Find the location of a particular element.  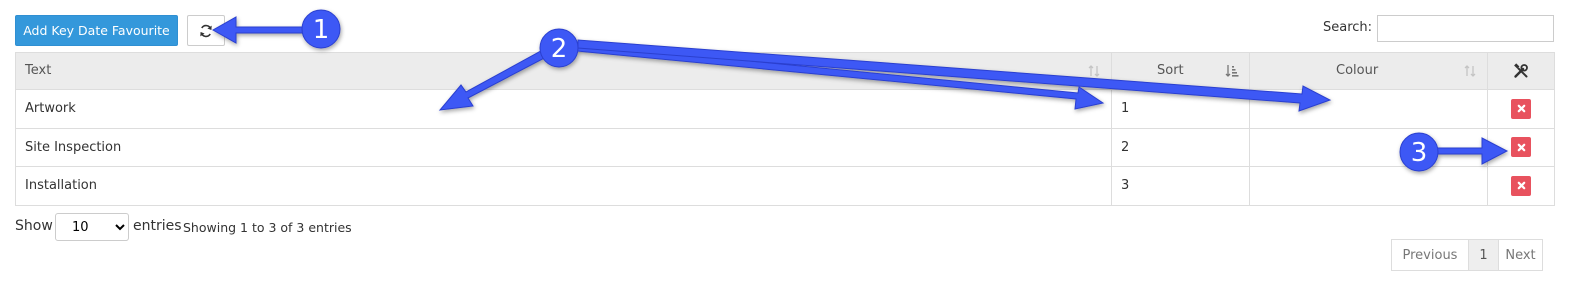

tools-icon is located at coordinates (1521, 70).